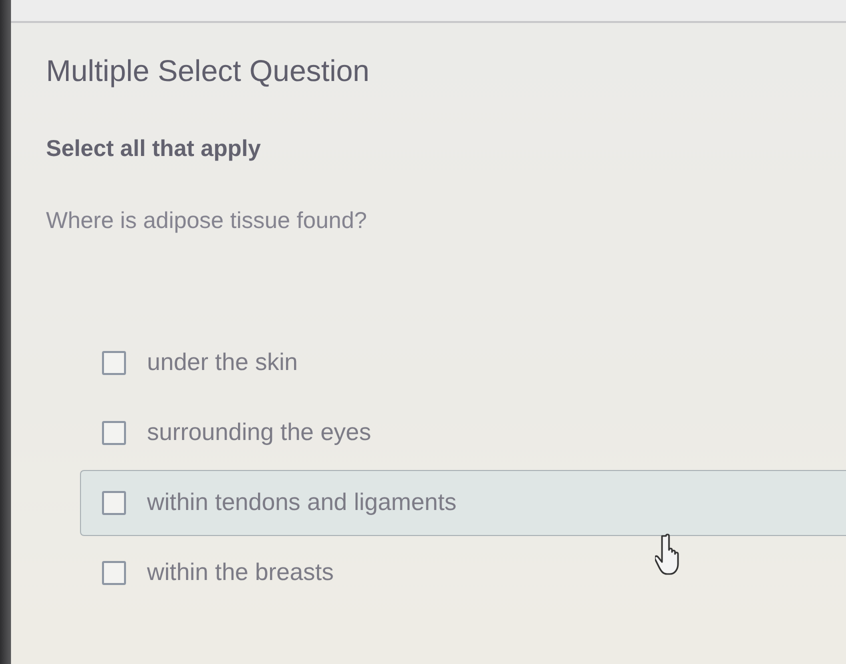  I want to click on option-label: within tendons and ligaments, so click(302, 503).